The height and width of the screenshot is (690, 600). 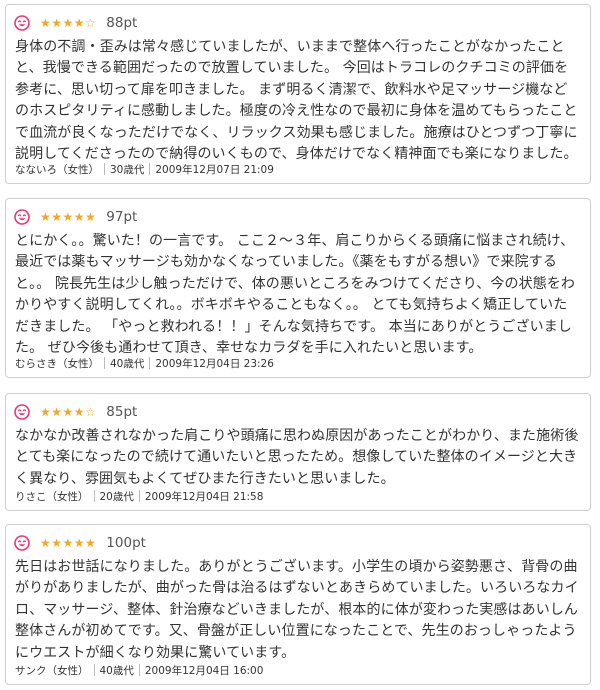 I want to click on reviewer-age: 30歳代, so click(x=127, y=169).